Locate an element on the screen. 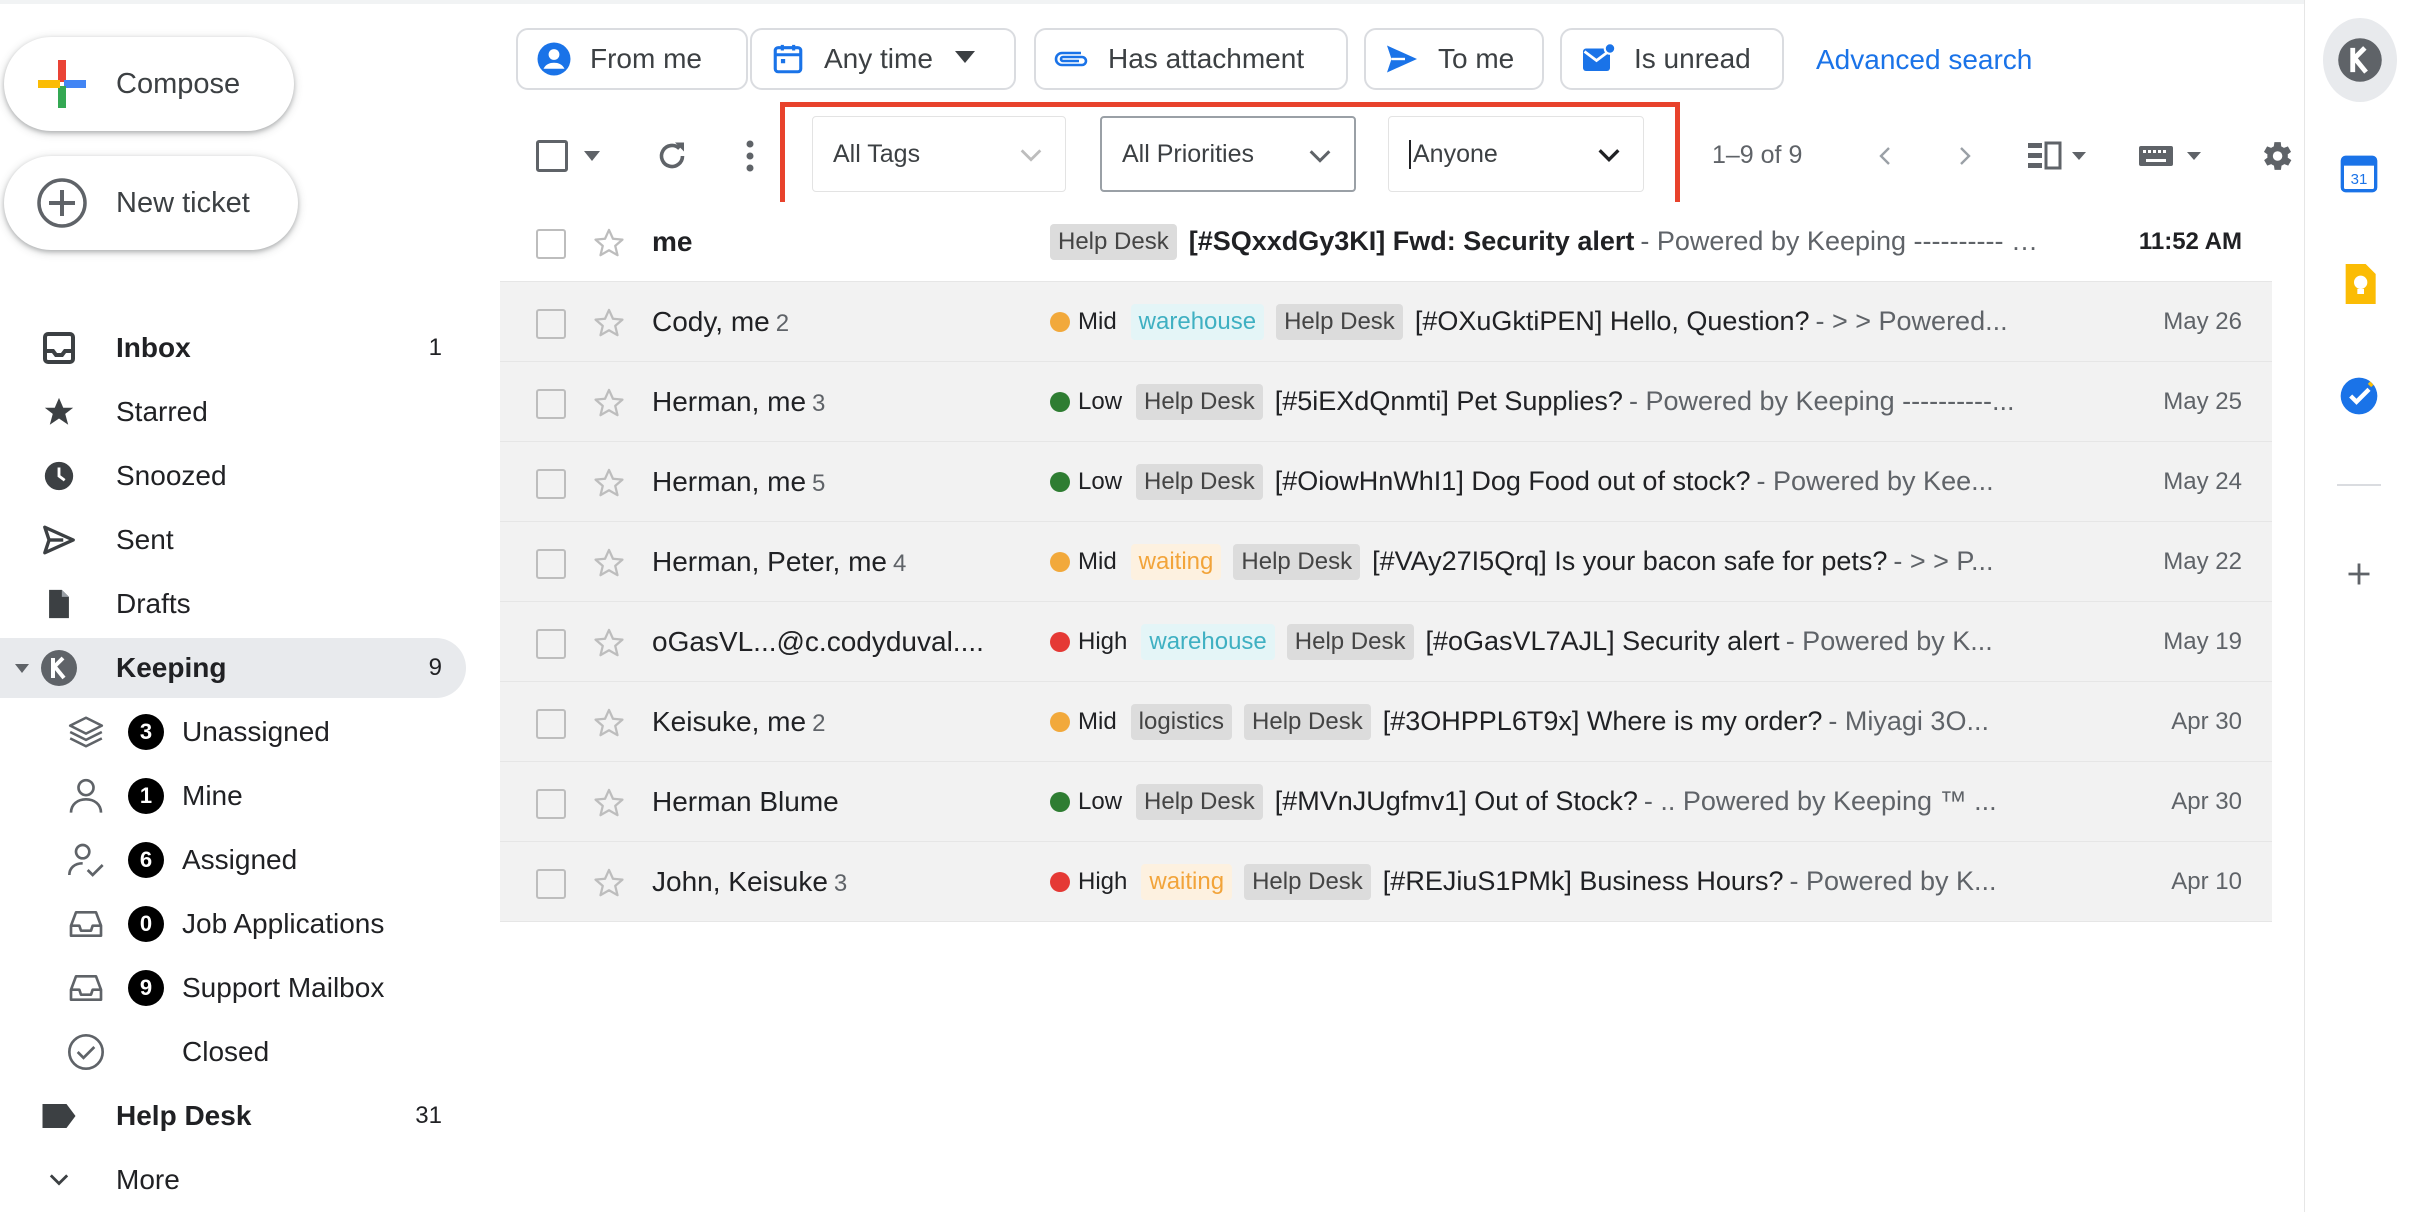  sidebar-item-keeping: Keeping 9 is located at coordinates (233, 668).